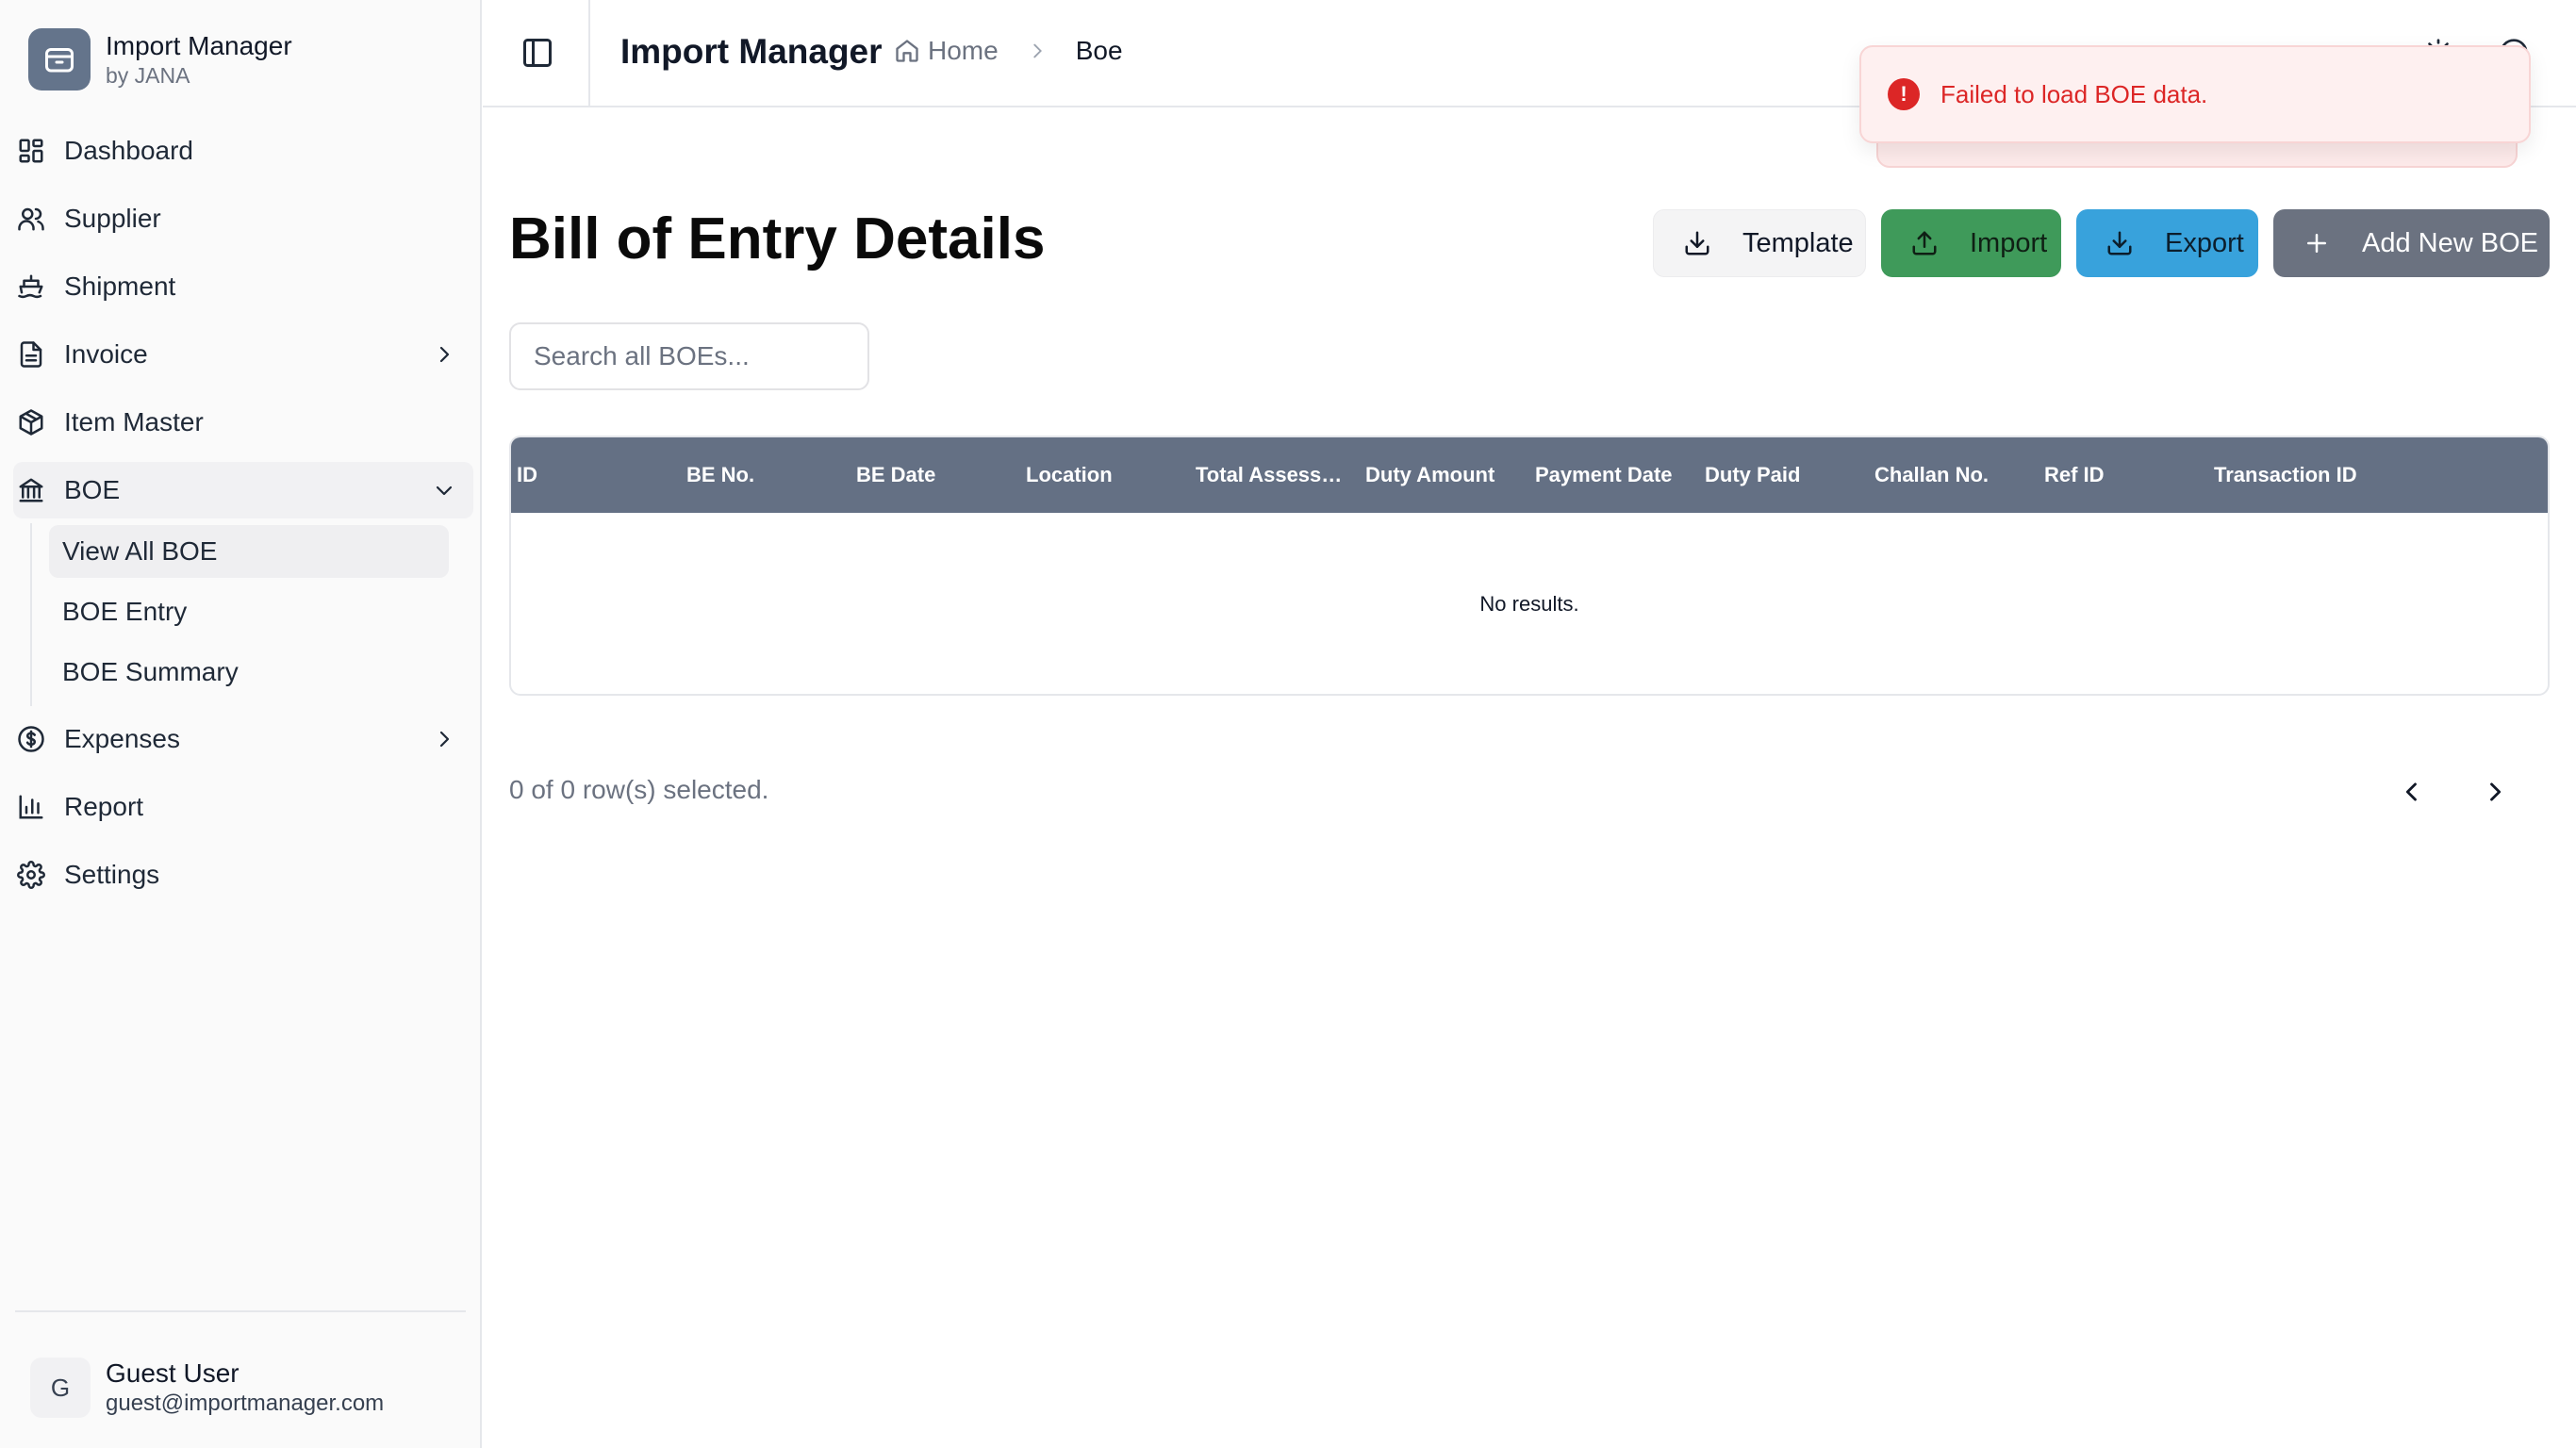  I want to click on column-header-transaction-id: Transaction ID, so click(2285, 475).